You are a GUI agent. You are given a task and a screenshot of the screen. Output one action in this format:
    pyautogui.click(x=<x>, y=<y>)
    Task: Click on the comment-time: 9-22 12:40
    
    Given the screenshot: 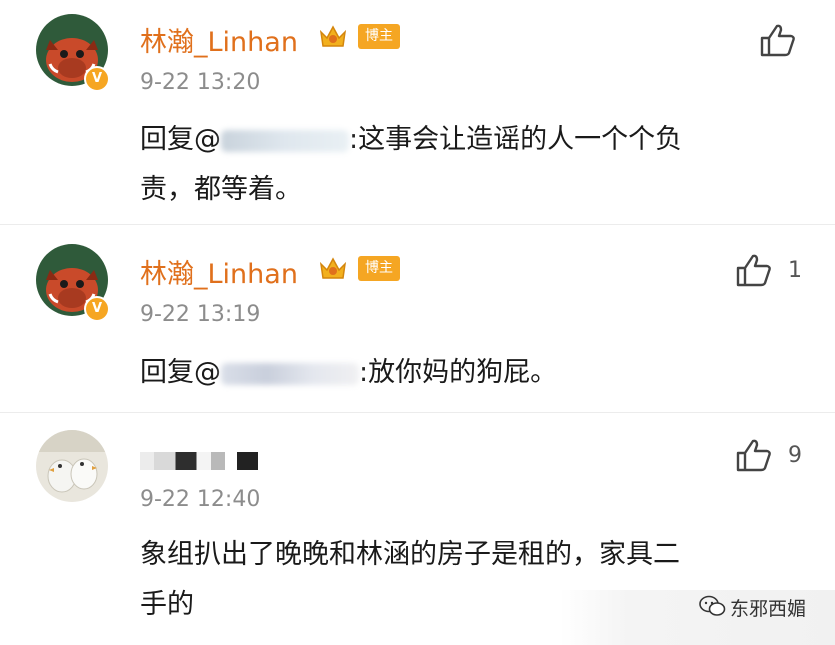 What is the action you would take?
    pyautogui.click(x=200, y=499)
    